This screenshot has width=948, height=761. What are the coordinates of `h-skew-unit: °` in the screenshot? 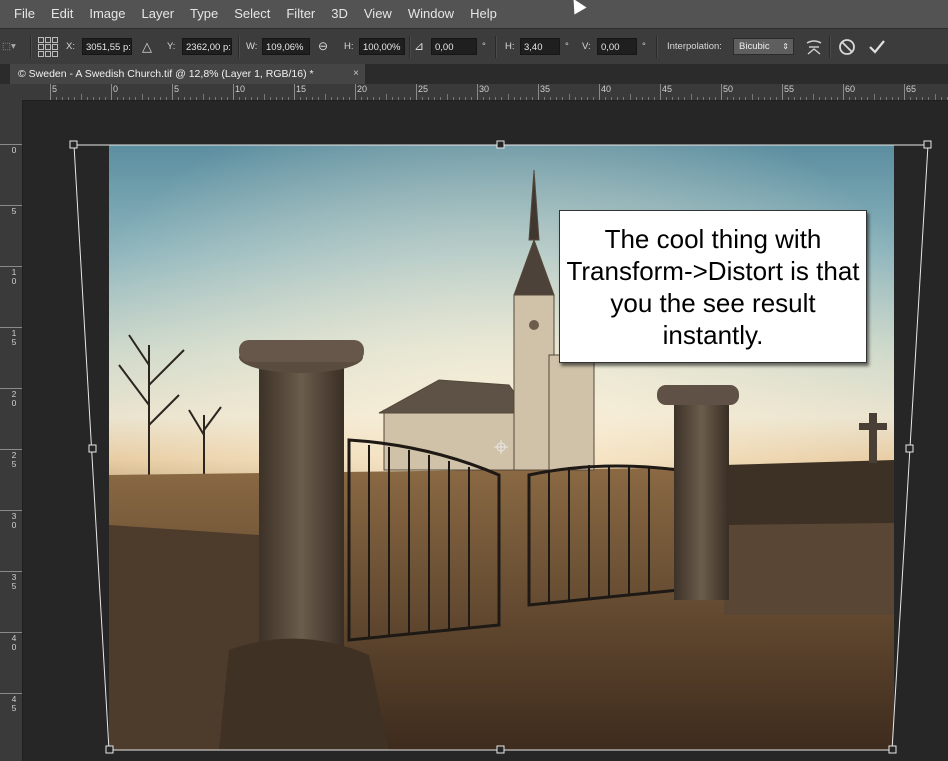 It's located at (567, 46).